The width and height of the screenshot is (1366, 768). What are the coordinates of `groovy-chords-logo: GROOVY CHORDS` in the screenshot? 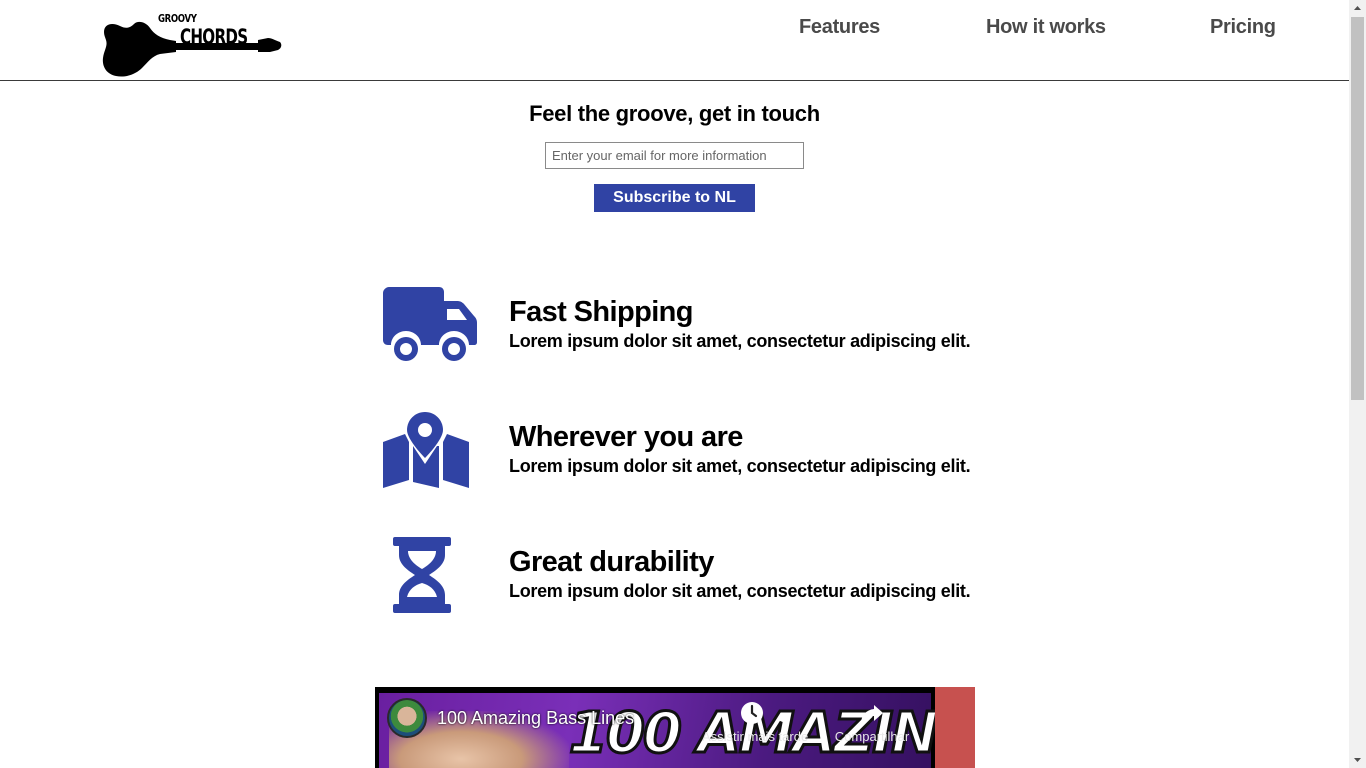 It's located at (191, 44).